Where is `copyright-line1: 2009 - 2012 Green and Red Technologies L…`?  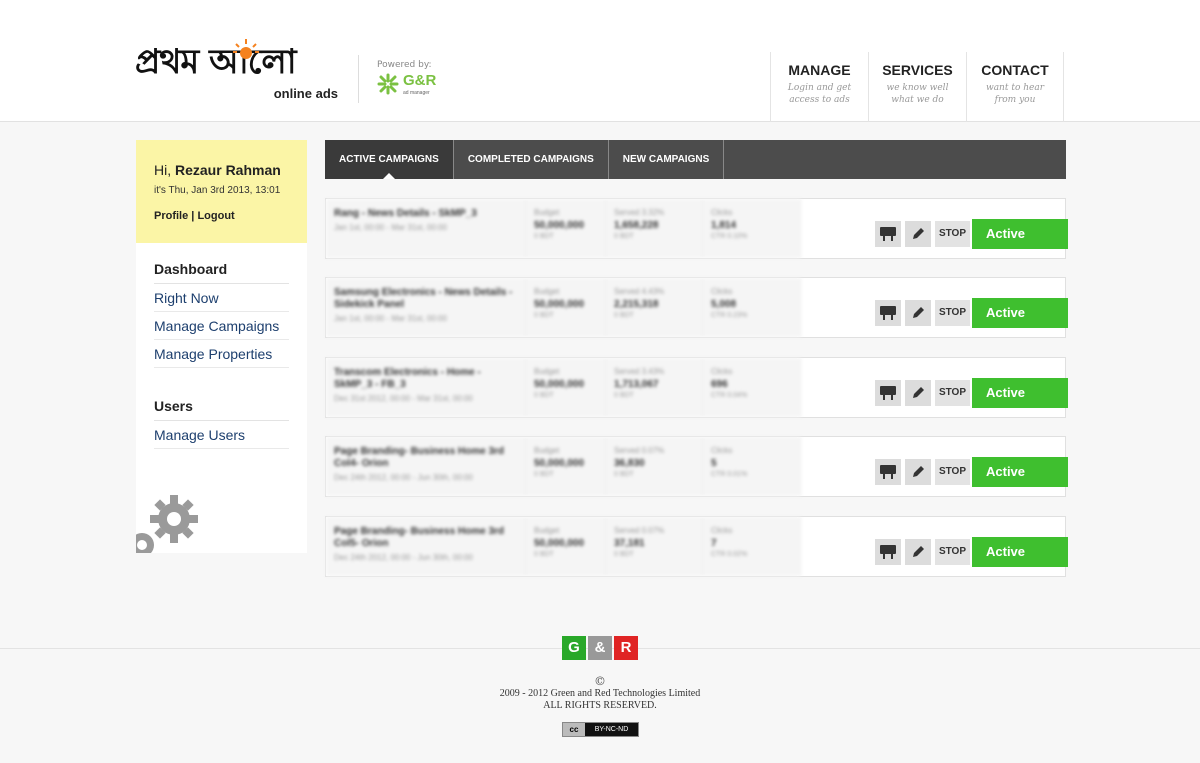
copyright-line1: 2009 - 2012 Green and Red Technologies L… is located at coordinates (600, 693).